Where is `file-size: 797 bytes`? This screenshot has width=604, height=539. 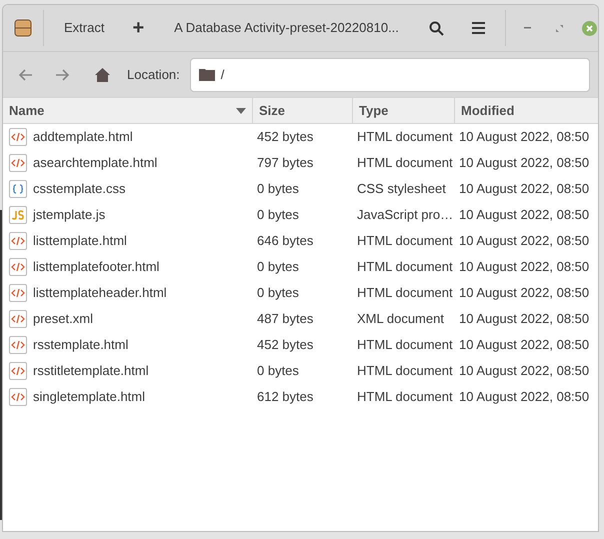 file-size: 797 bytes is located at coordinates (285, 163).